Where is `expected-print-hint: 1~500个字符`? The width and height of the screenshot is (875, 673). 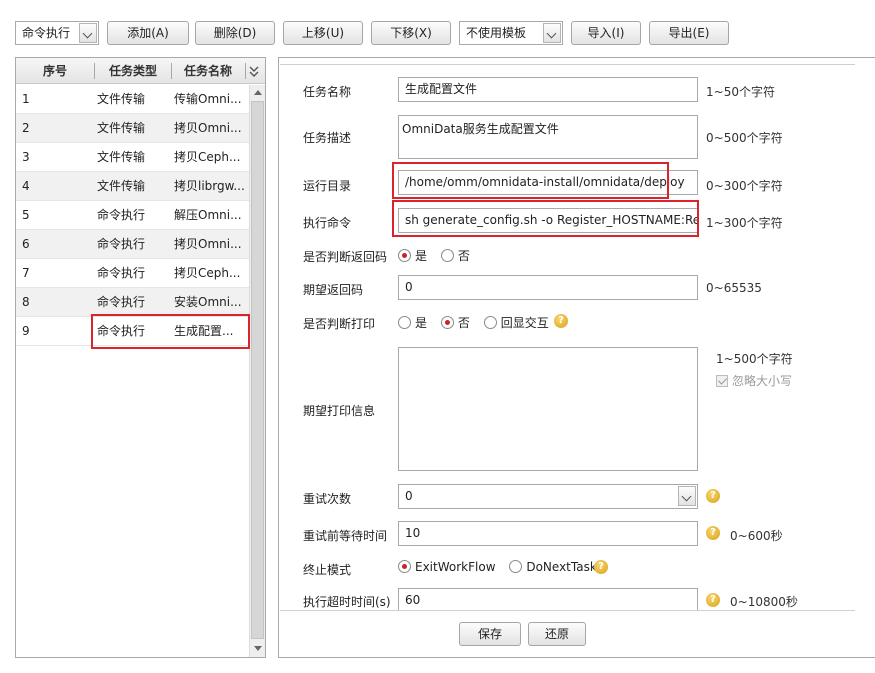
expected-print-hint: 1~500个字符 is located at coordinates (754, 359).